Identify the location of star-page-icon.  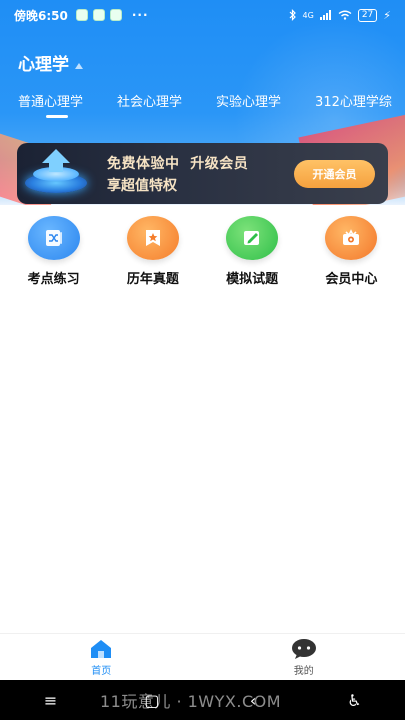
(152, 238).